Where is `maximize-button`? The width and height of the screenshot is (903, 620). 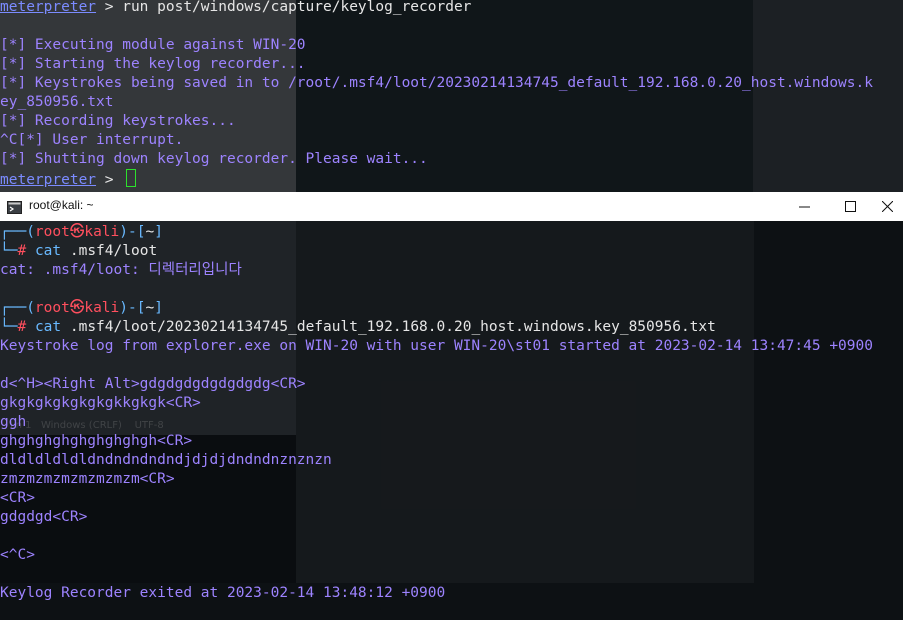
maximize-button is located at coordinates (850, 206).